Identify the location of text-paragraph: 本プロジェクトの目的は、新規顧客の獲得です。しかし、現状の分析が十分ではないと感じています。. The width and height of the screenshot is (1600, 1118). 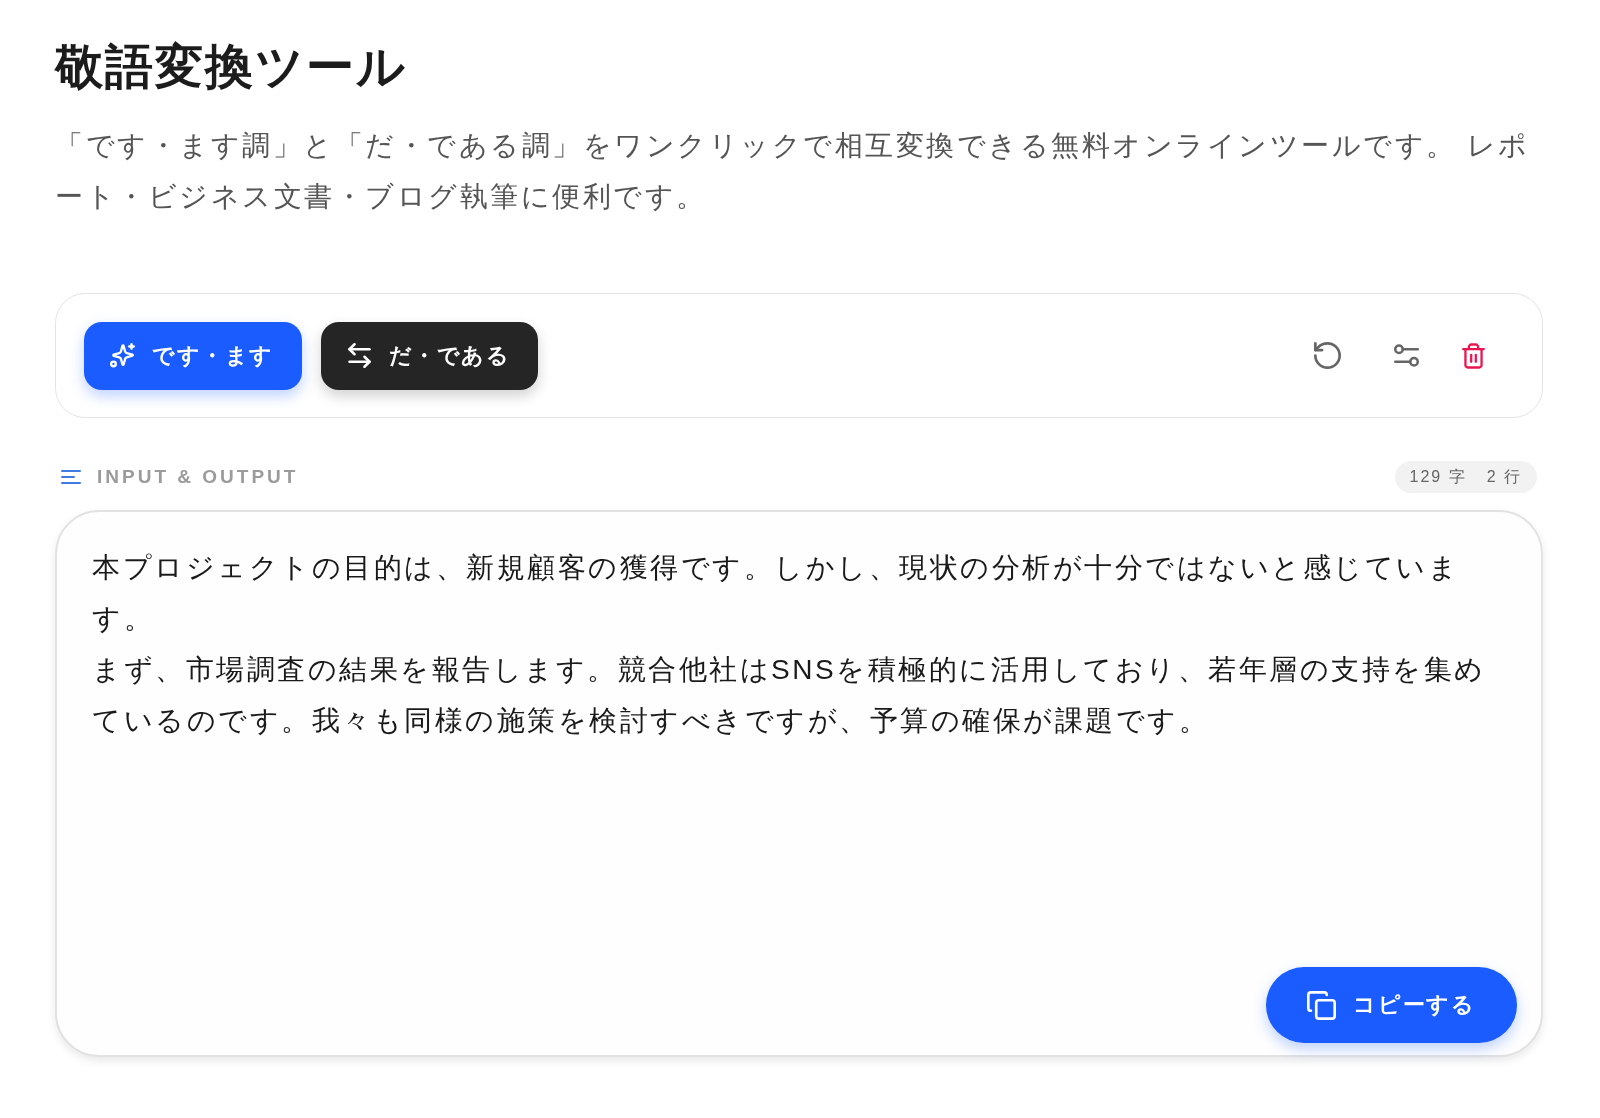
(776, 593).